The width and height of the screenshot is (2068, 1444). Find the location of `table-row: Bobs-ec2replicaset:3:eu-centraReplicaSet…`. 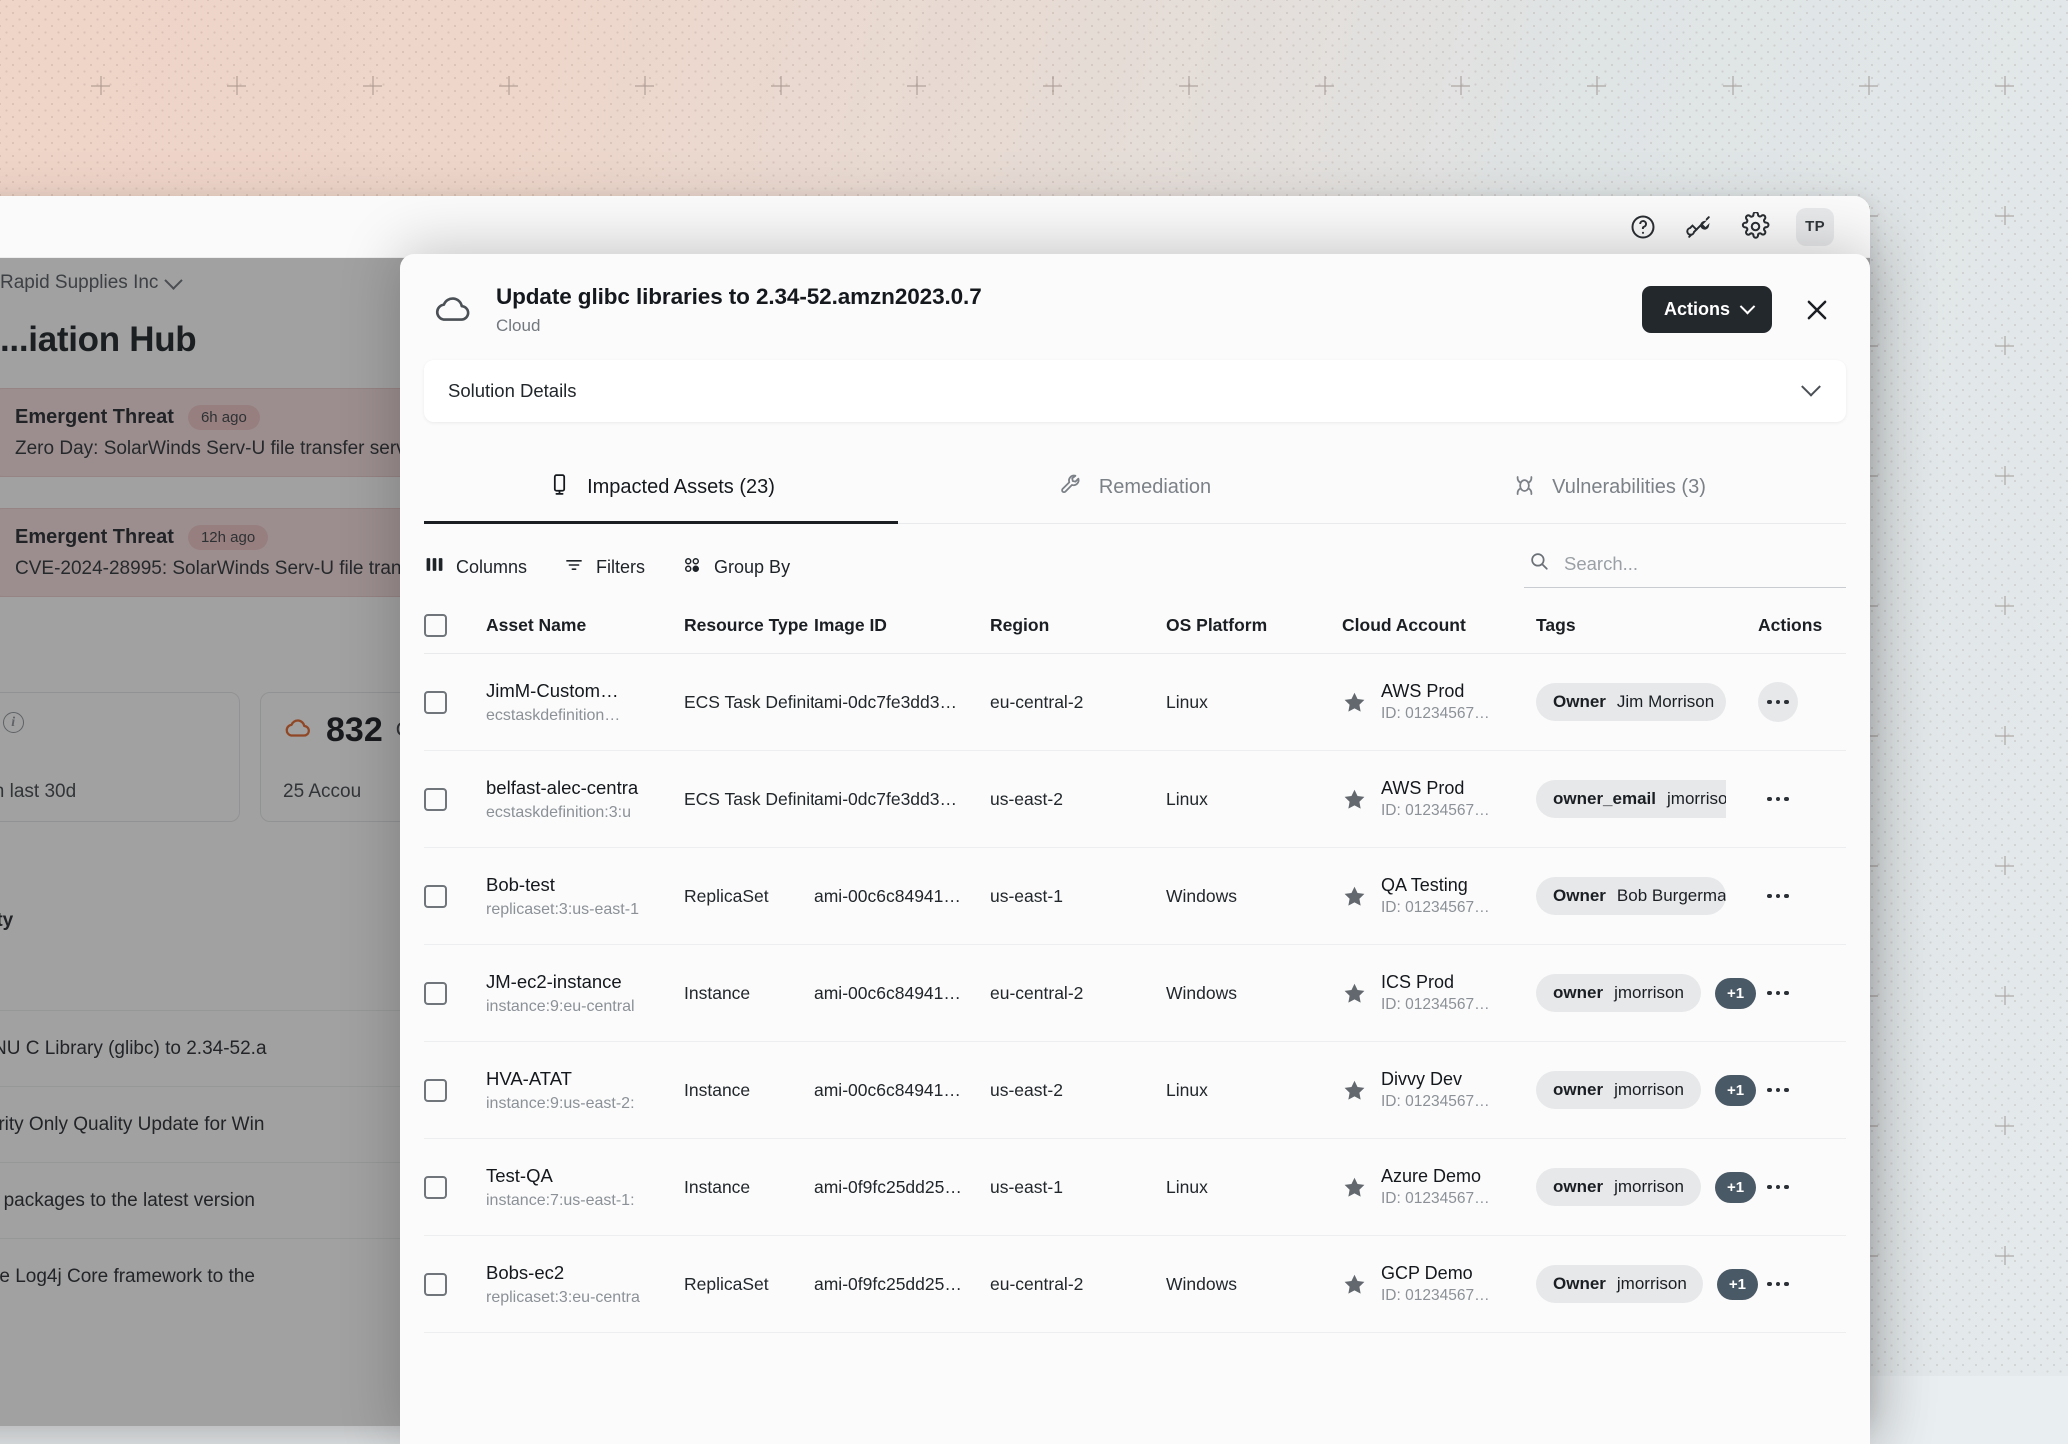

table-row: Bobs-ec2replicaset:3:eu-centraReplicaSet… is located at coordinates (1135, 1284).